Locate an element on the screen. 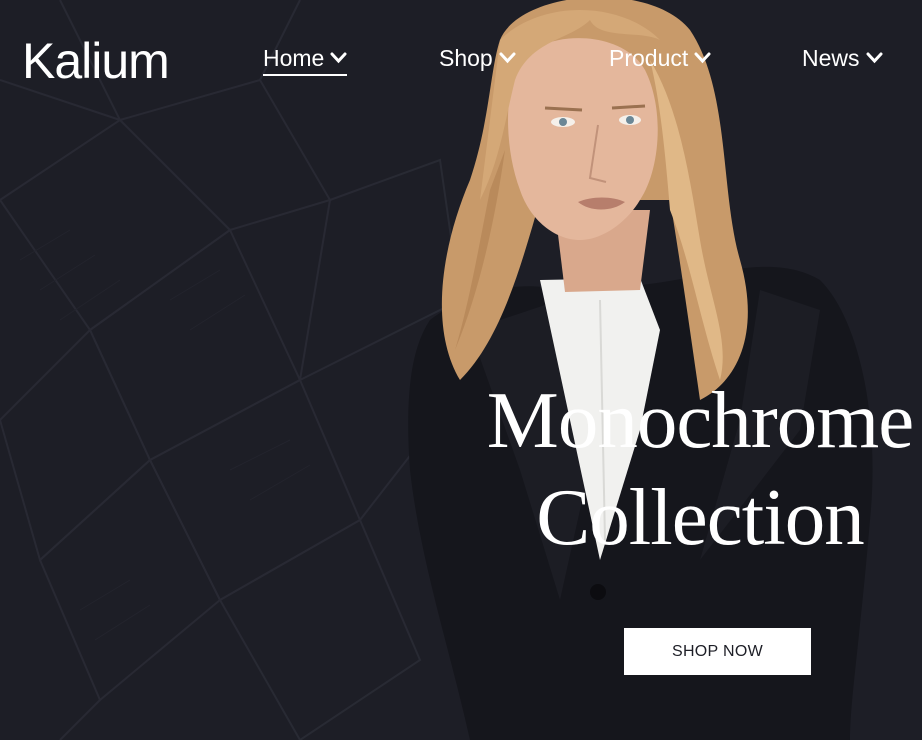  nav-item-label: Shop is located at coordinates (466, 57).